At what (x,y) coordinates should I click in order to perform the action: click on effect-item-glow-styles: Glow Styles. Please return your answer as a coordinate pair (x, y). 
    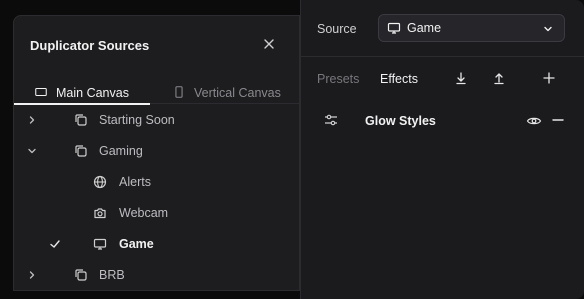
    Looking at the image, I should click on (442, 121).